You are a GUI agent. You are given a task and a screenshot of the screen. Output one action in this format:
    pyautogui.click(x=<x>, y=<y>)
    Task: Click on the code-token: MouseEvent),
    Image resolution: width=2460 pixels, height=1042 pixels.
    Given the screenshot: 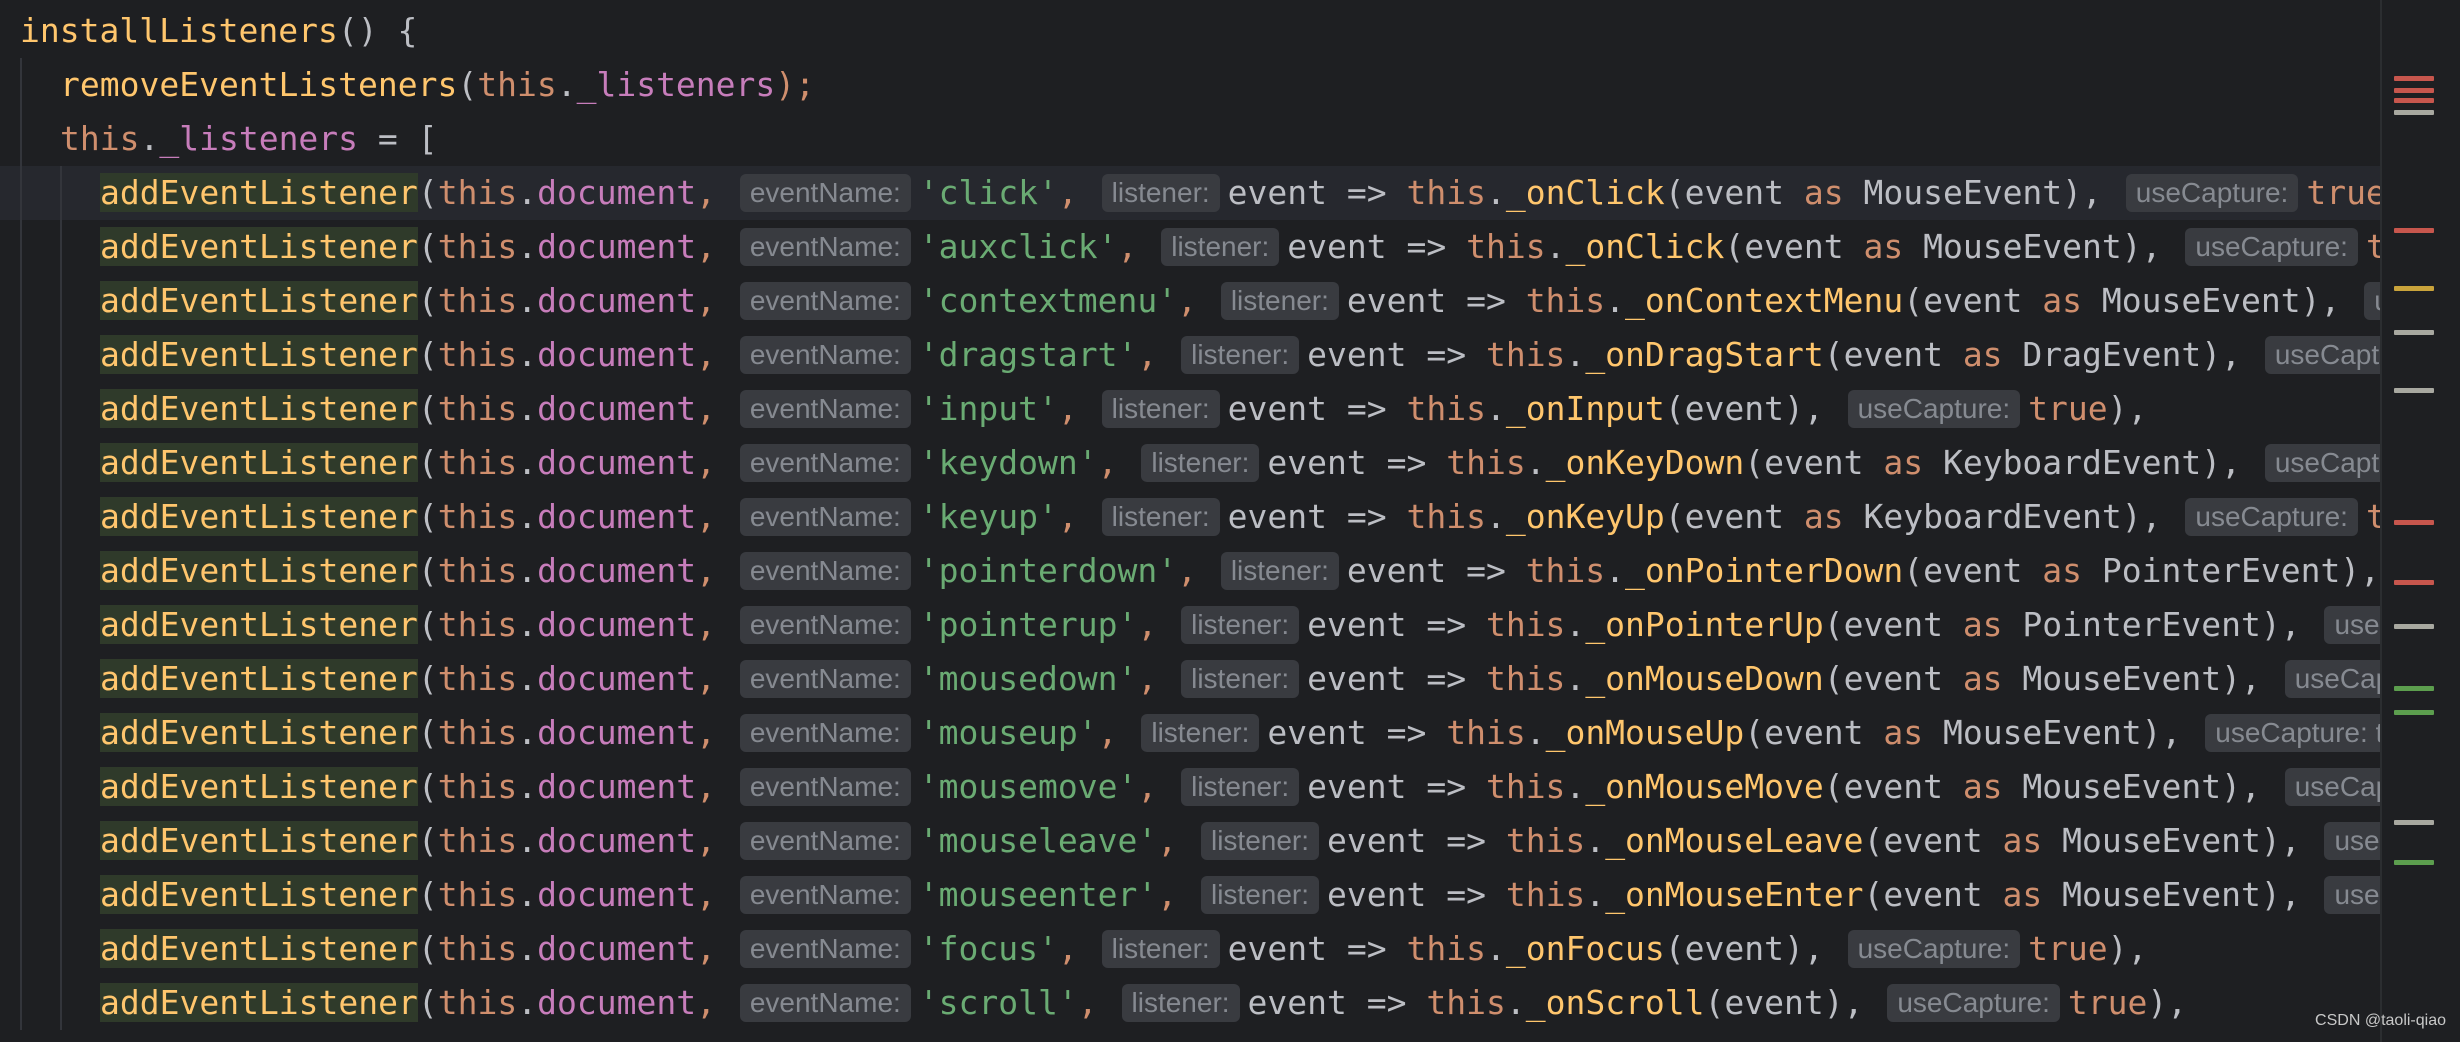 What is the action you would take?
    pyautogui.click(x=2221, y=300)
    